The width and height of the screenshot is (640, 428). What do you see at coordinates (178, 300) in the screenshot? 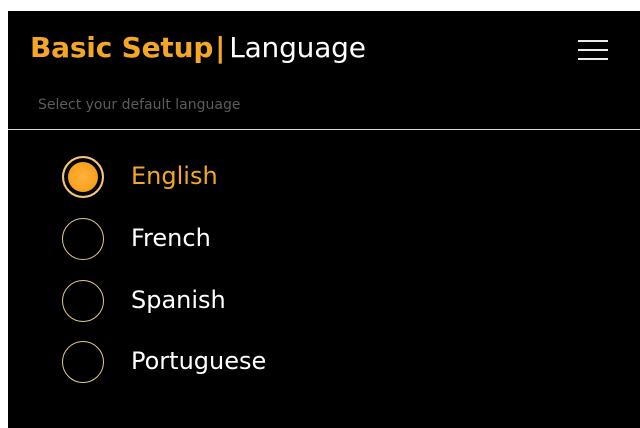
I see `option-label: Spanish` at bounding box center [178, 300].